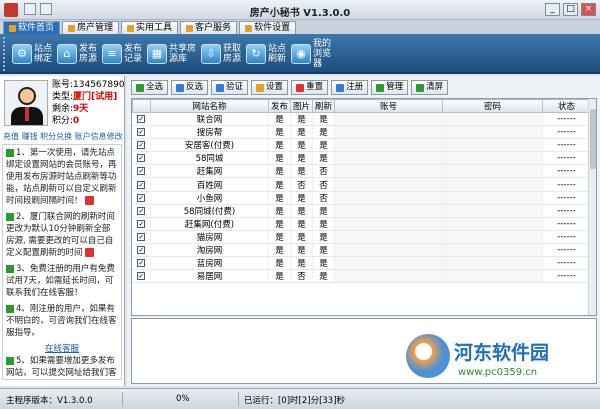 The image size is (600, 409). Describe the element at coordinates (314, 54) in the screenshot. I see `browser-button: ◉ 我的浏览器` at that location.